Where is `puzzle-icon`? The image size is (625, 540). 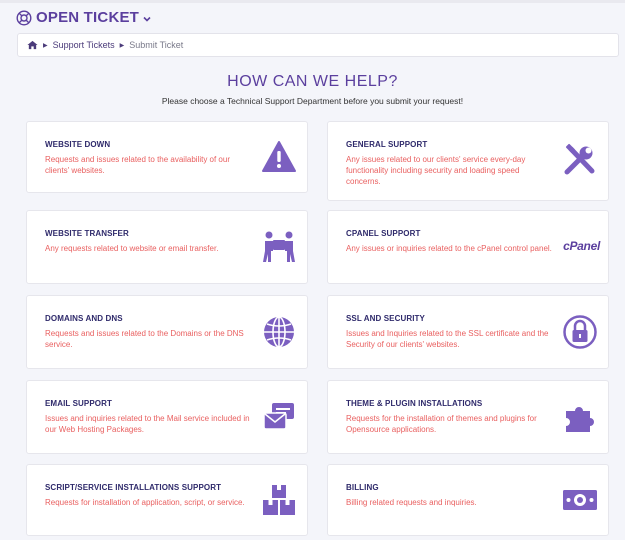
puzzle-icon is located at coordinates (580, 419).